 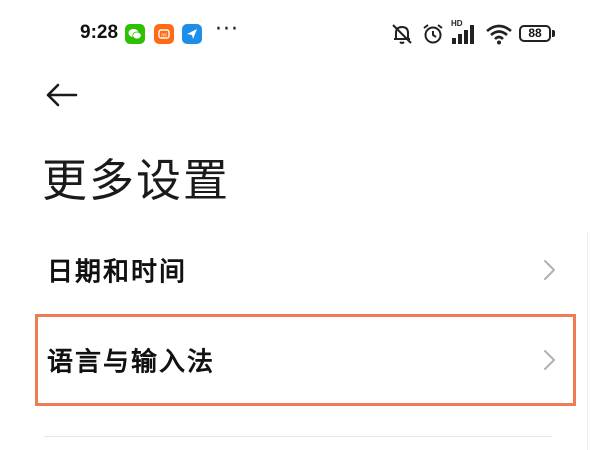 I want to click on divider, so click(x=298, y=436).